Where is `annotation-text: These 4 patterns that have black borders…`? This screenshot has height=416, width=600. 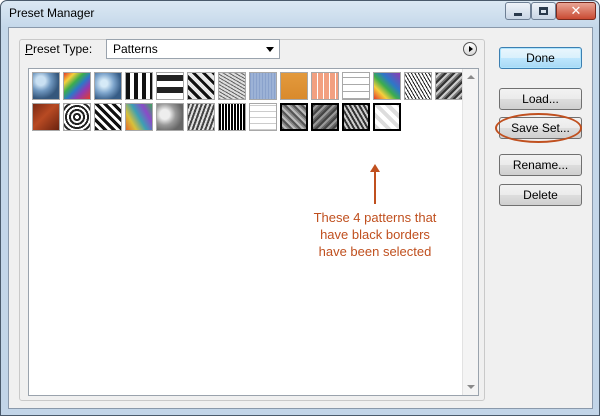
annotation-text: These 4 patterns that have black borders… is located at coordinates (375, 234).